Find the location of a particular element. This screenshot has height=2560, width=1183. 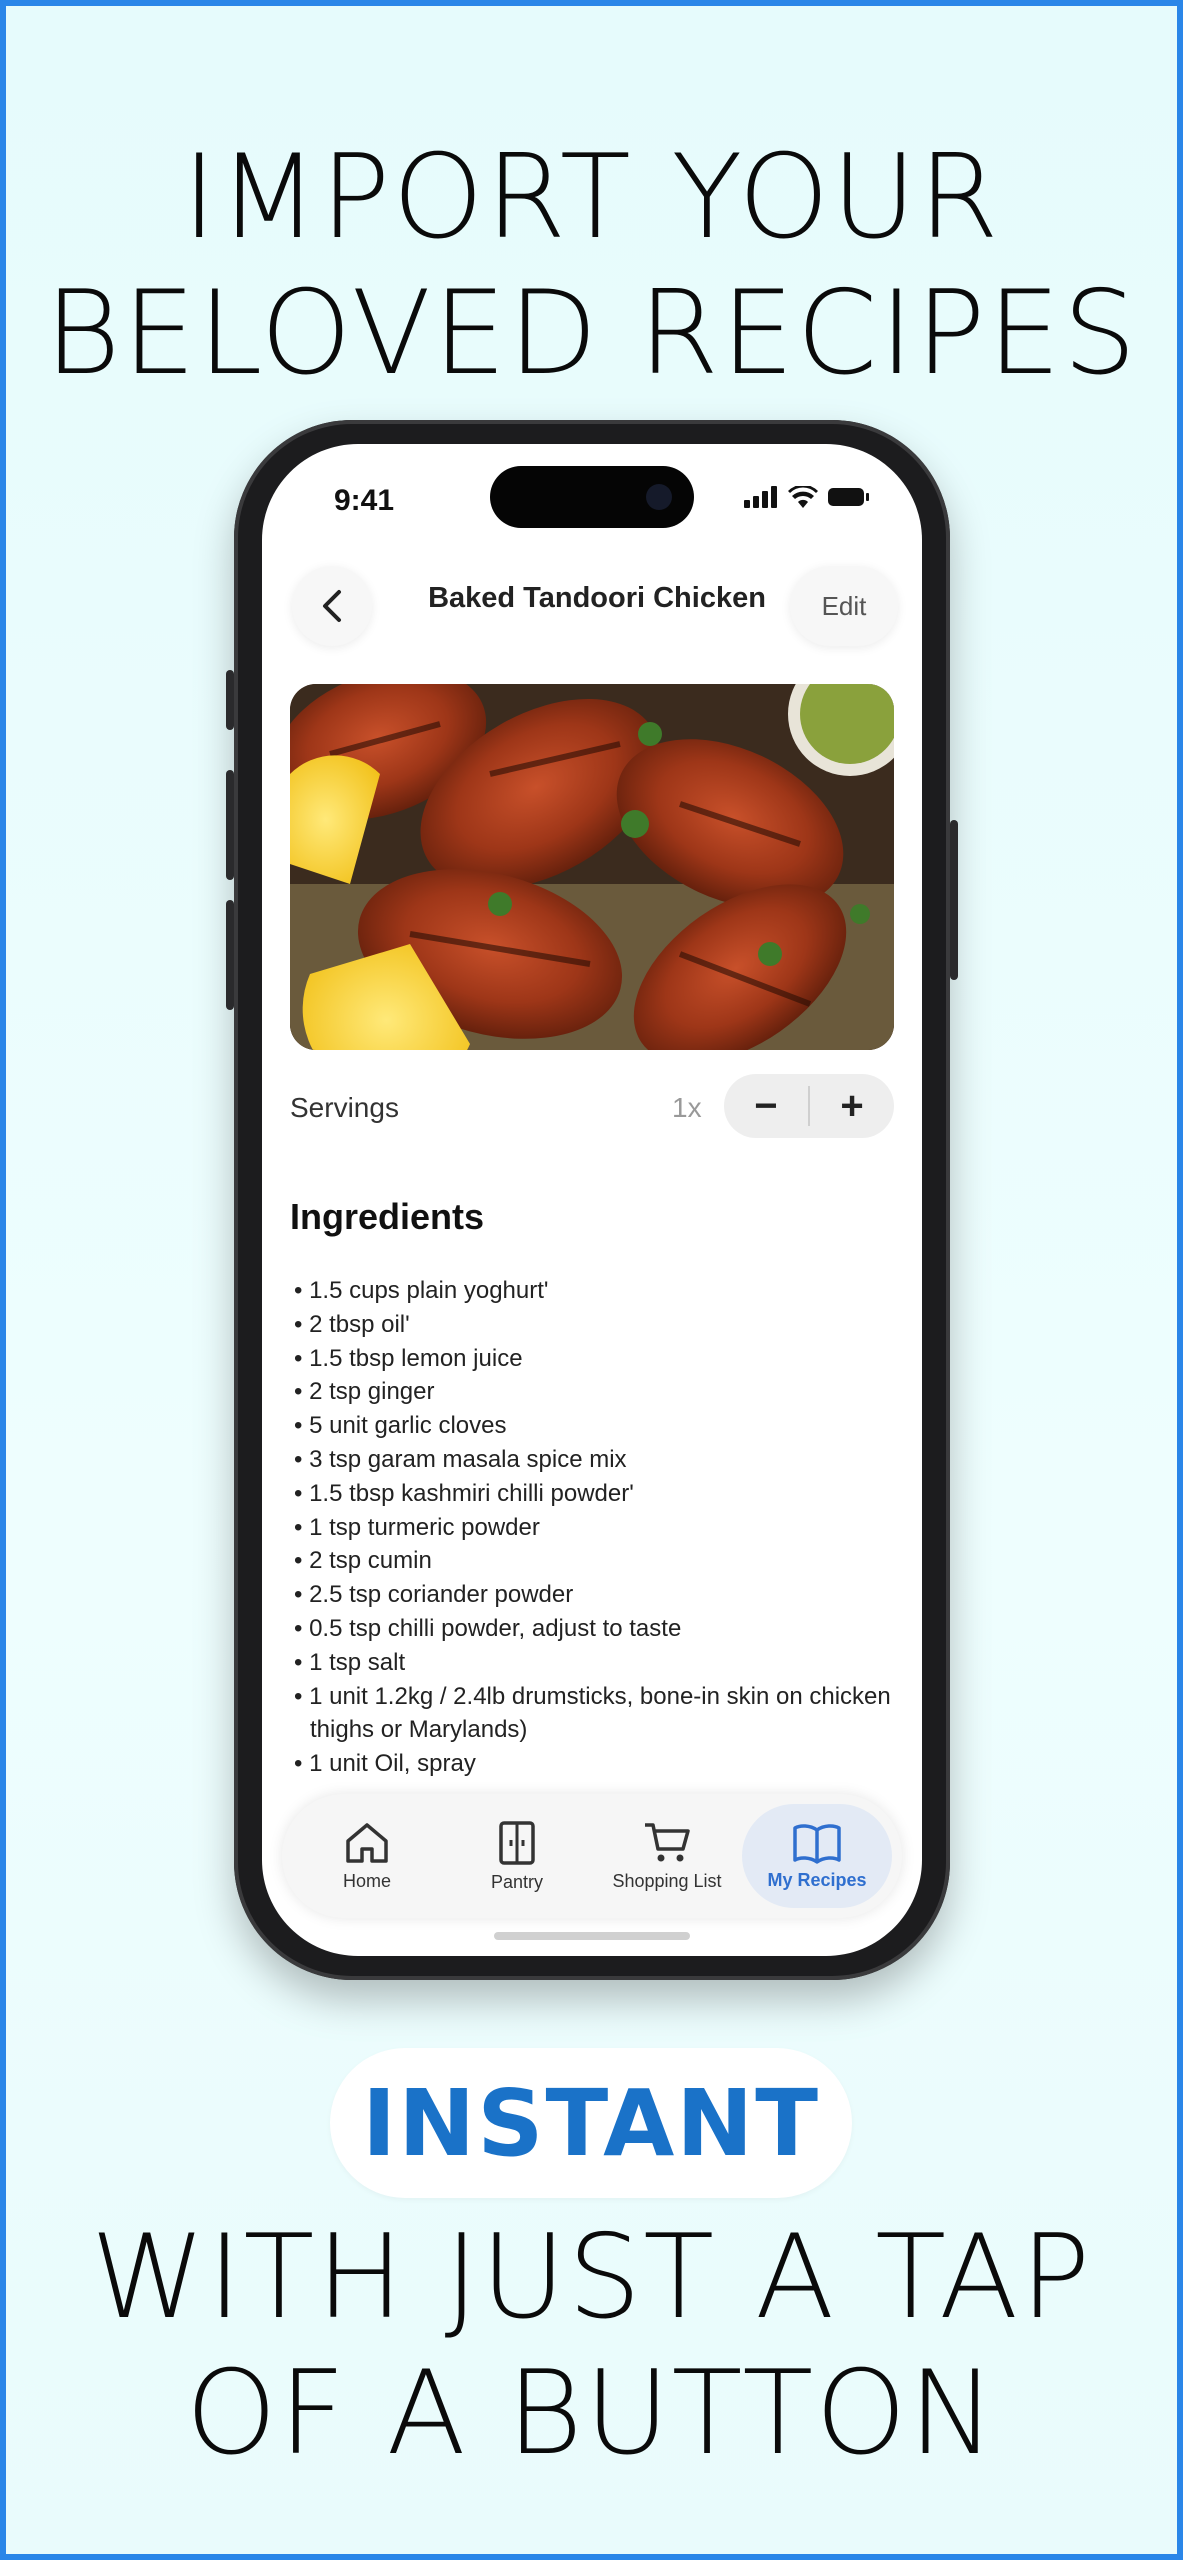

ingredient-item: 0.5 tsp chilli powder, adjust to taste is located at coordinates (594, 1629).